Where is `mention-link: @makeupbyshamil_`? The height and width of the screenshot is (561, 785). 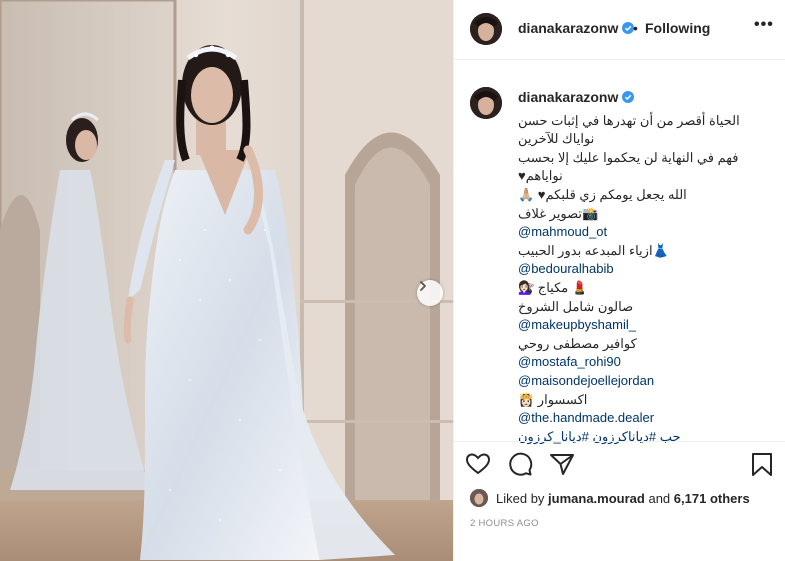
mention-link: @makeupbyshamil_ is located at coordinates (644, 325).